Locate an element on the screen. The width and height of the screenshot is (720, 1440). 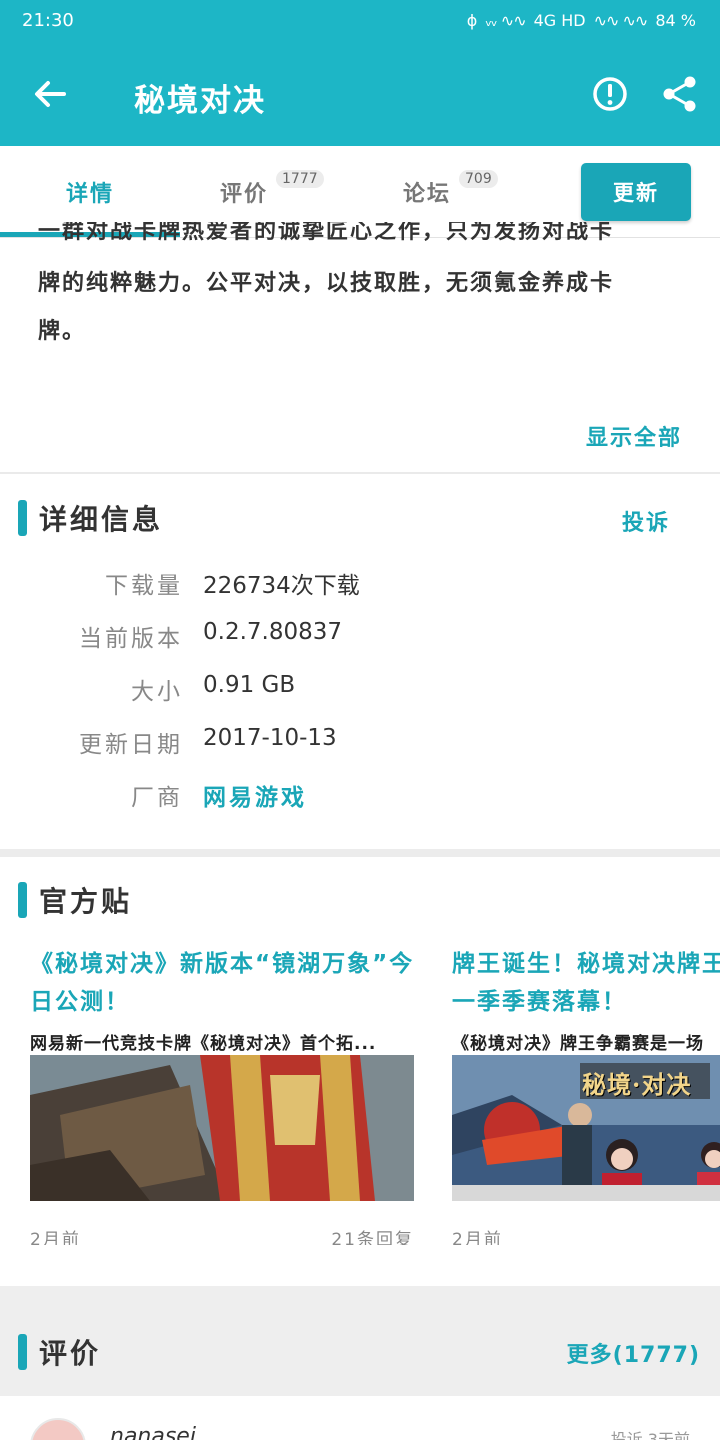
post-image: 秘境·对决 is located at coordinates (586, 1128).